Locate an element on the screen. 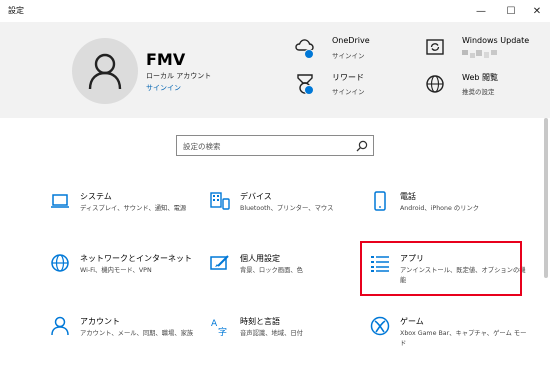 The width and height of the screenshot is (550, 372). windows-update-title: Windows Update is located at coordinates (496, 40).